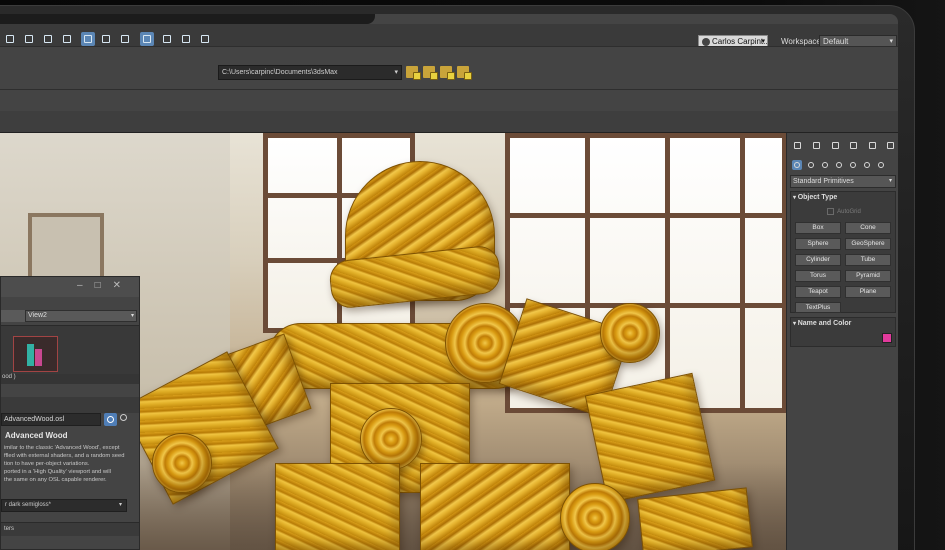  Describe the element at coordinates (35, 354) in the screenshot. I see `material-node` at that location.